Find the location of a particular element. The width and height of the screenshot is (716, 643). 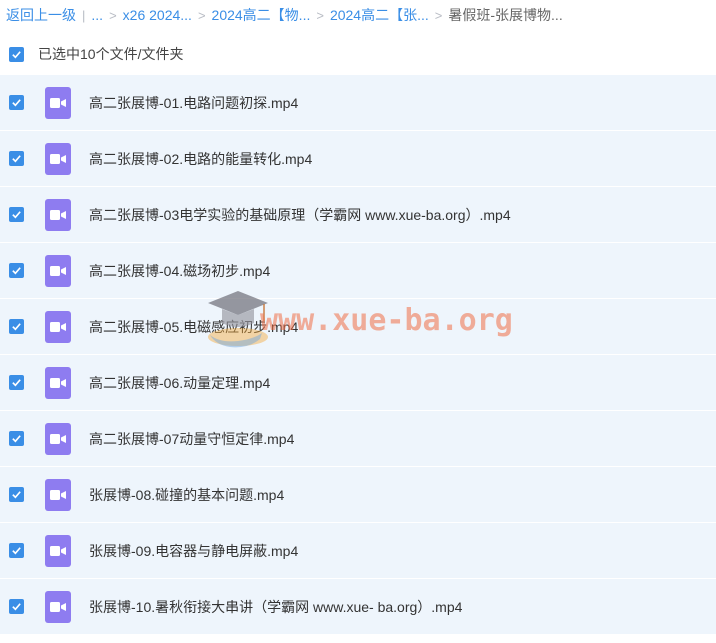

file-name: 张展博-08.碰撞的基本问题.mp4 is located at coordinates (186, 495).